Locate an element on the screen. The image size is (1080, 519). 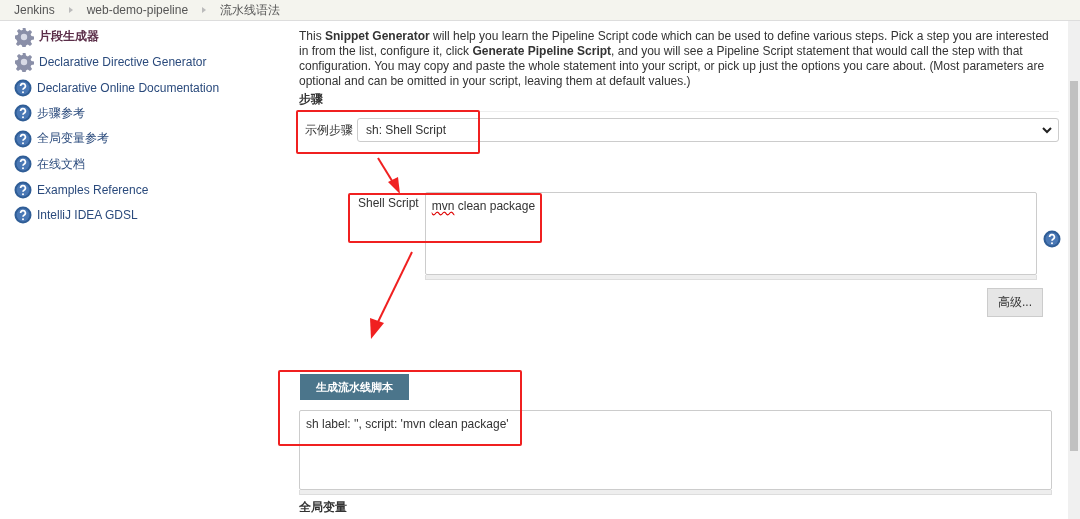
generate-button: 生成流水线脚本 is located at coordinates (354, 387).